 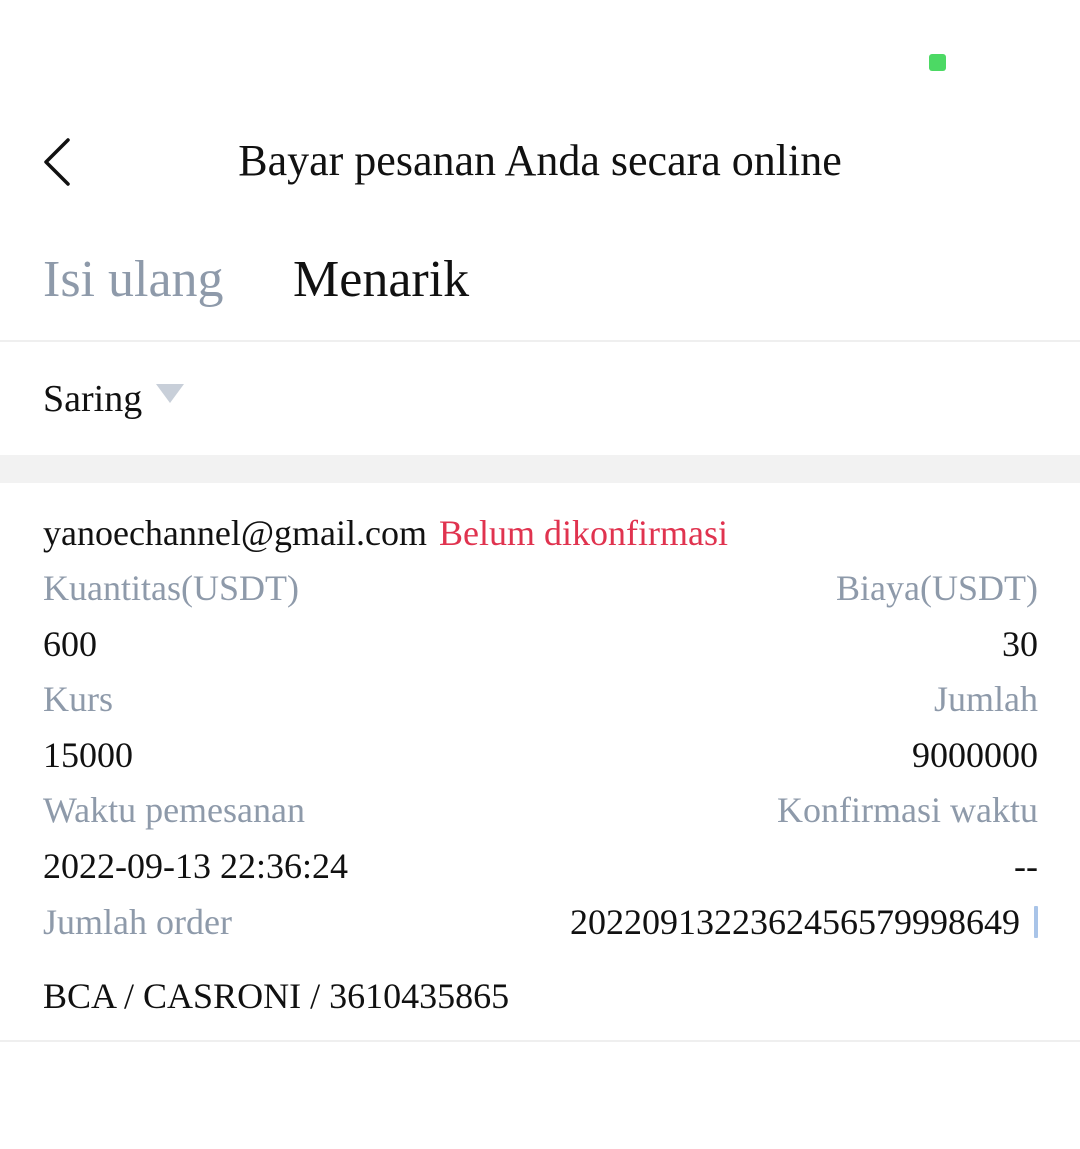 I want to click on amount-label: Jumlah, so click(x=986, y=699).